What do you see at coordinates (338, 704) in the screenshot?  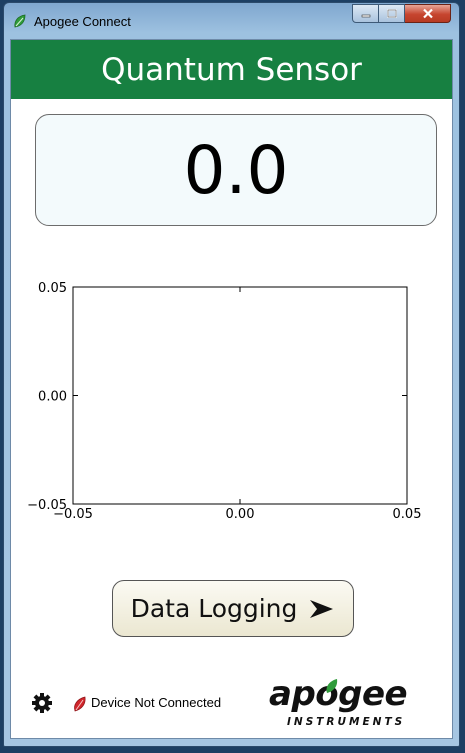 I see `apogee-logo: apogee INSTRUMENTS` at bounding box center [338, 704].